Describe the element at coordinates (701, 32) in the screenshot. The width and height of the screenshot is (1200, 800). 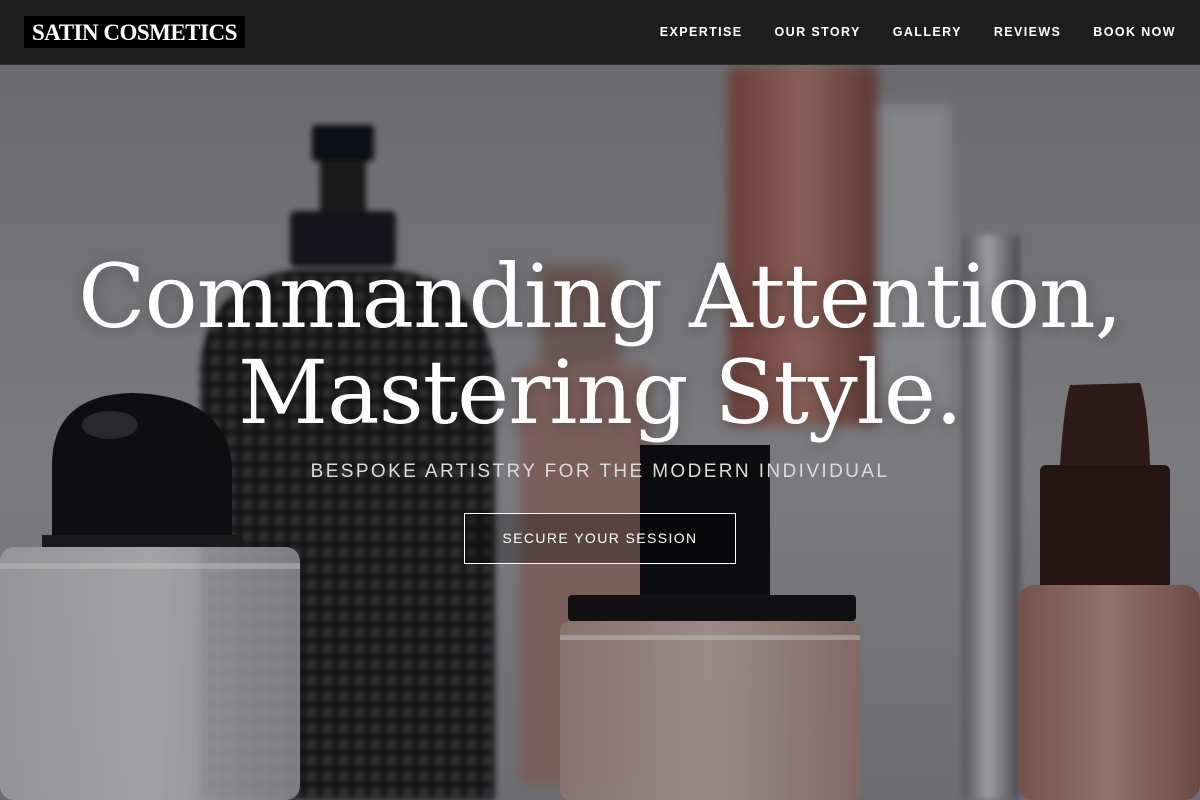
I see `nav-link-expertise: EXPERTISE` at that location.